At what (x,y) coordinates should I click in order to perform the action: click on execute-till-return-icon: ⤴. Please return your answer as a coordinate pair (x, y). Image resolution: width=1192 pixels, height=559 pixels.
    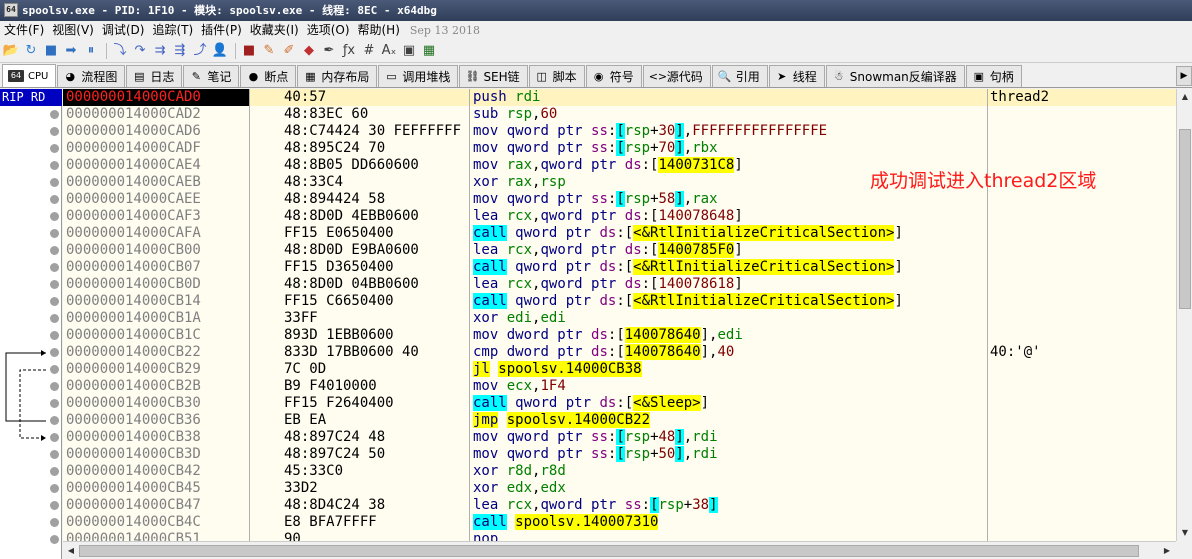
    Looking at the image, I should click on (200, 51).